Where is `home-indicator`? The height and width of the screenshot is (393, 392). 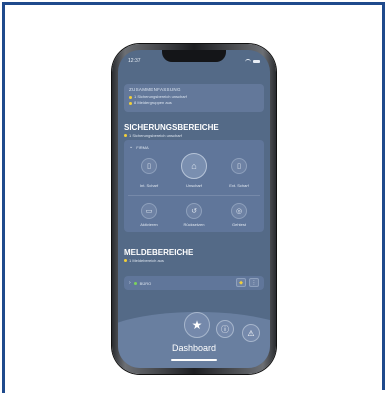
home-indicator is located at coordinates (194, 360).